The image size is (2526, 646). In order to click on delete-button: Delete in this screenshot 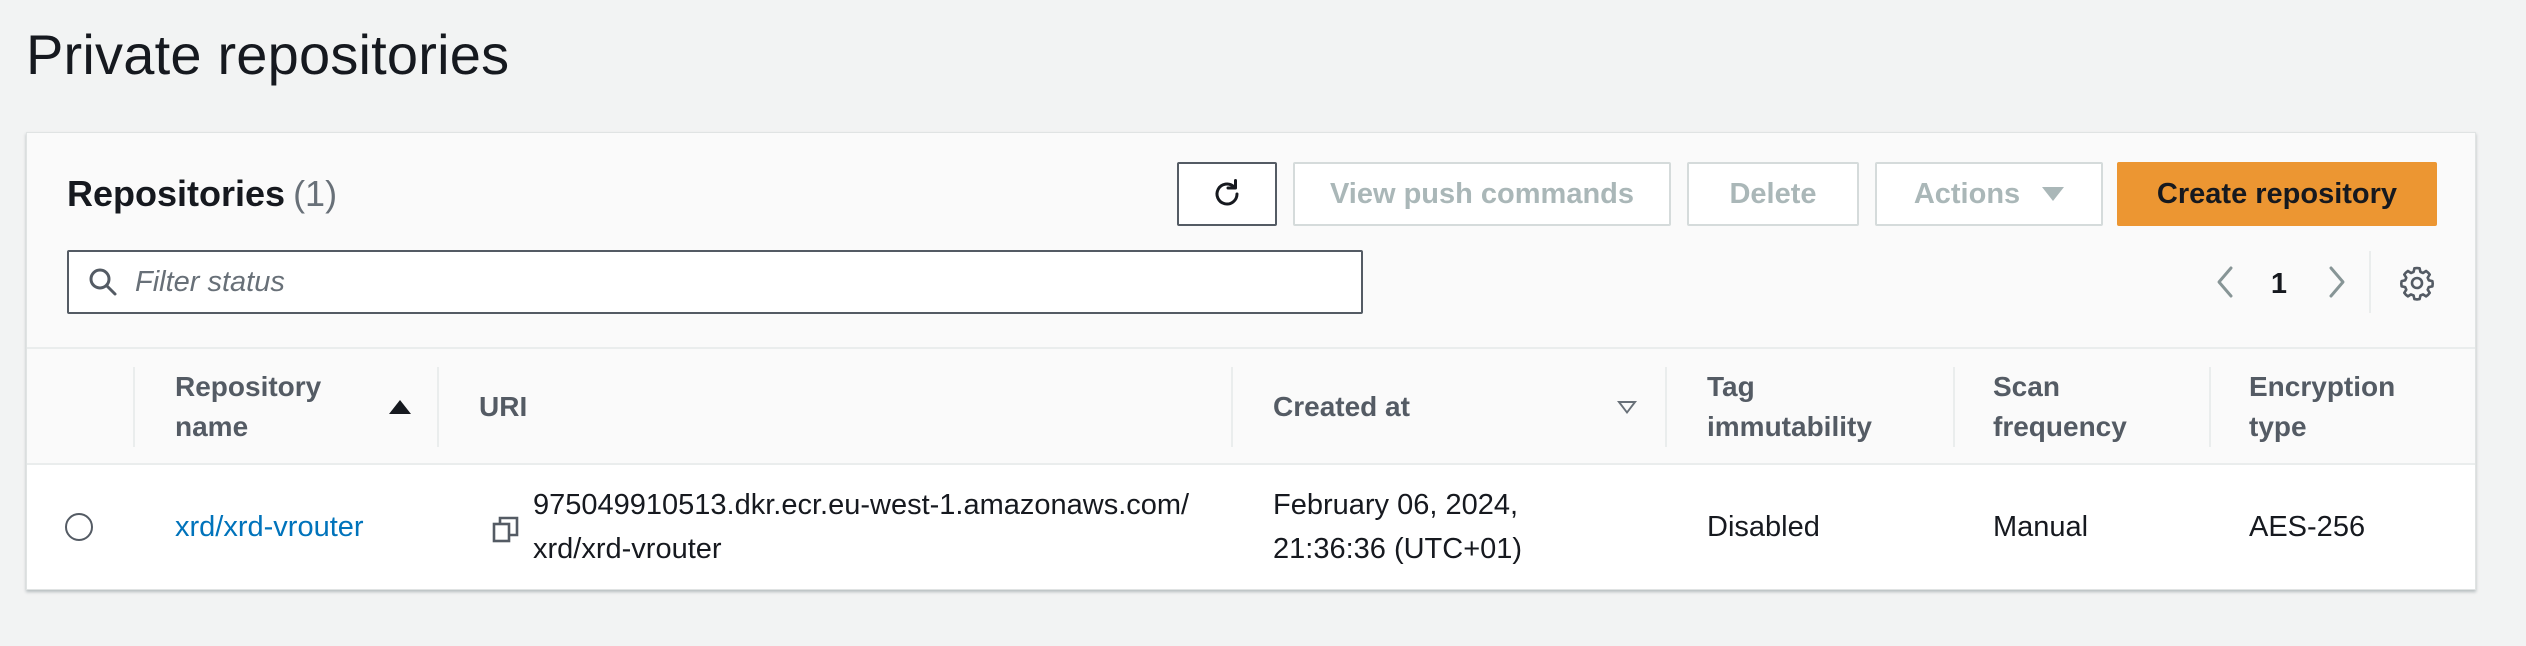, I will do `click(1773, 194)`.